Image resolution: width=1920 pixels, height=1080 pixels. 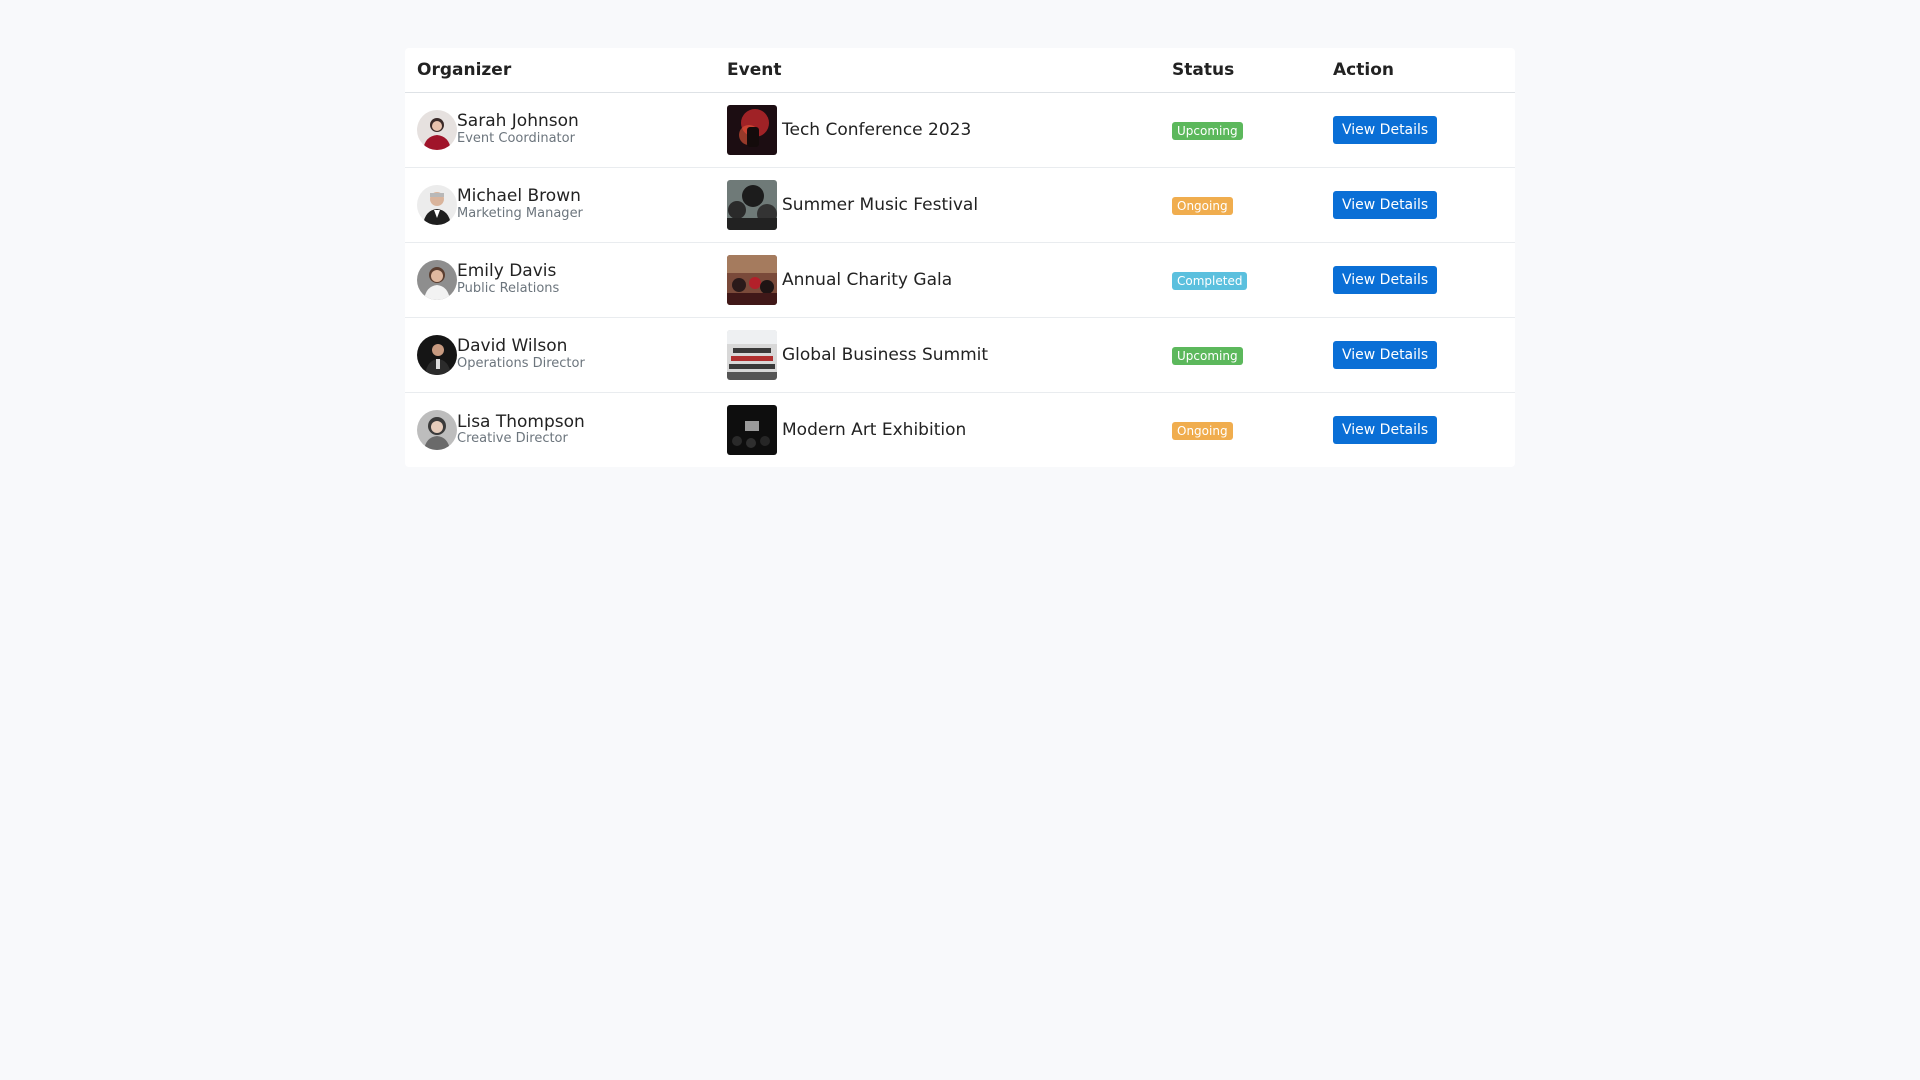 What do you see at coordinates (518, 121) in the screenshot?
I see `organizer-name: Sarah Johnson` at bounding box center [518, 121].